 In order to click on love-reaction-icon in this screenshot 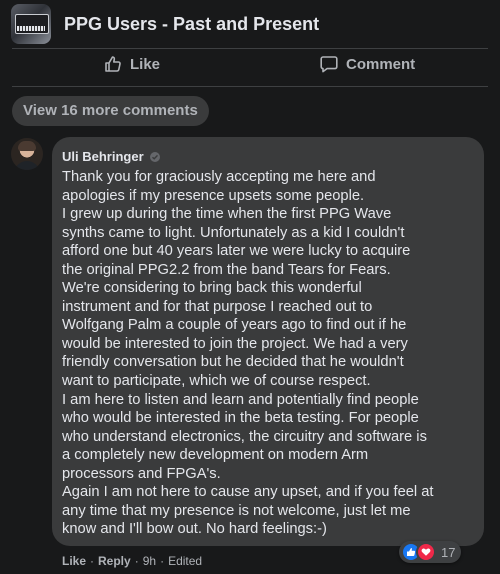, I will do `click(426, 552)`.